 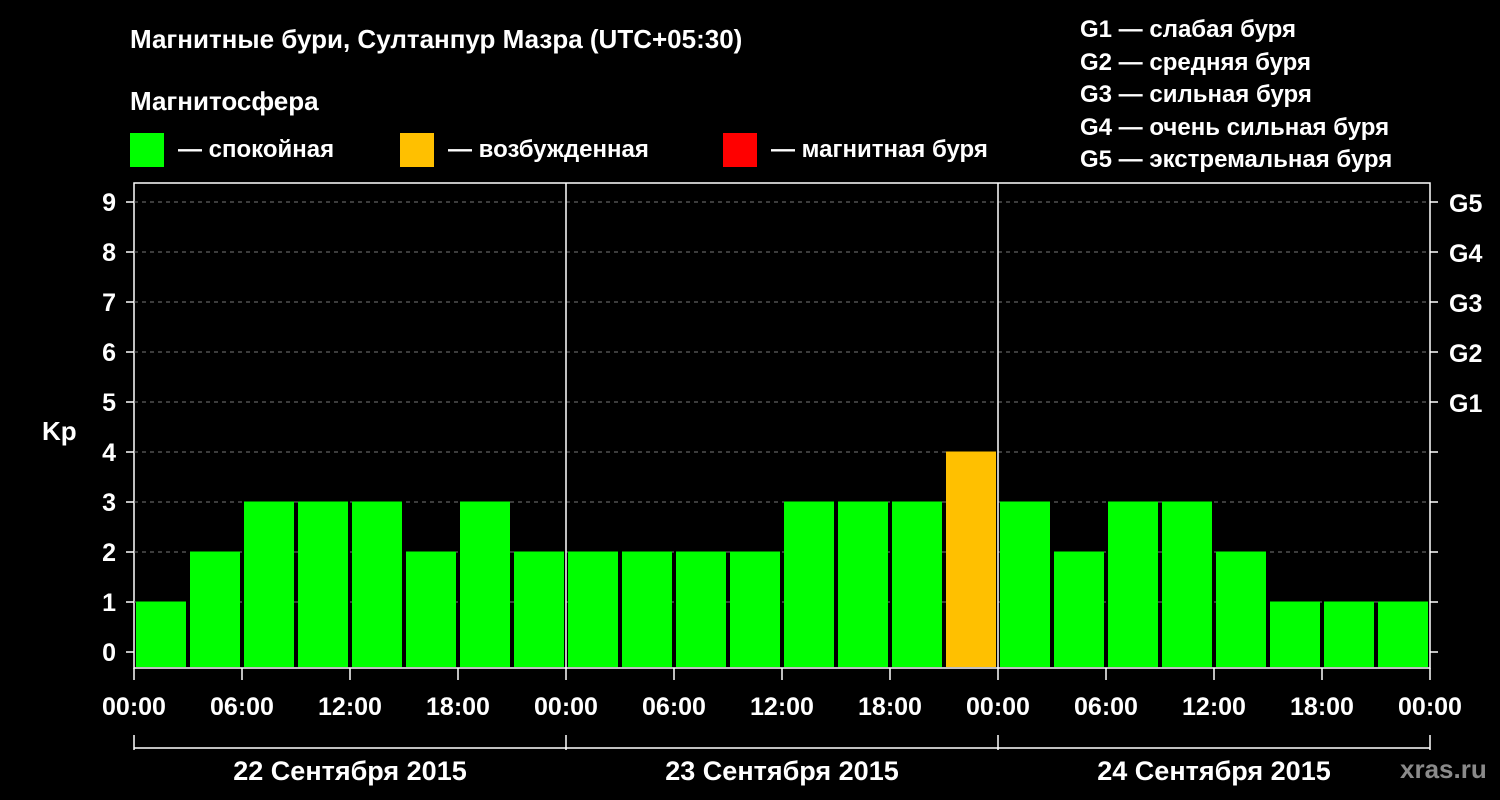 What do you see at coordinates (109, 203) in the screenshot?
I see `y-tick-label: 9` at bounding box center [109, 203].